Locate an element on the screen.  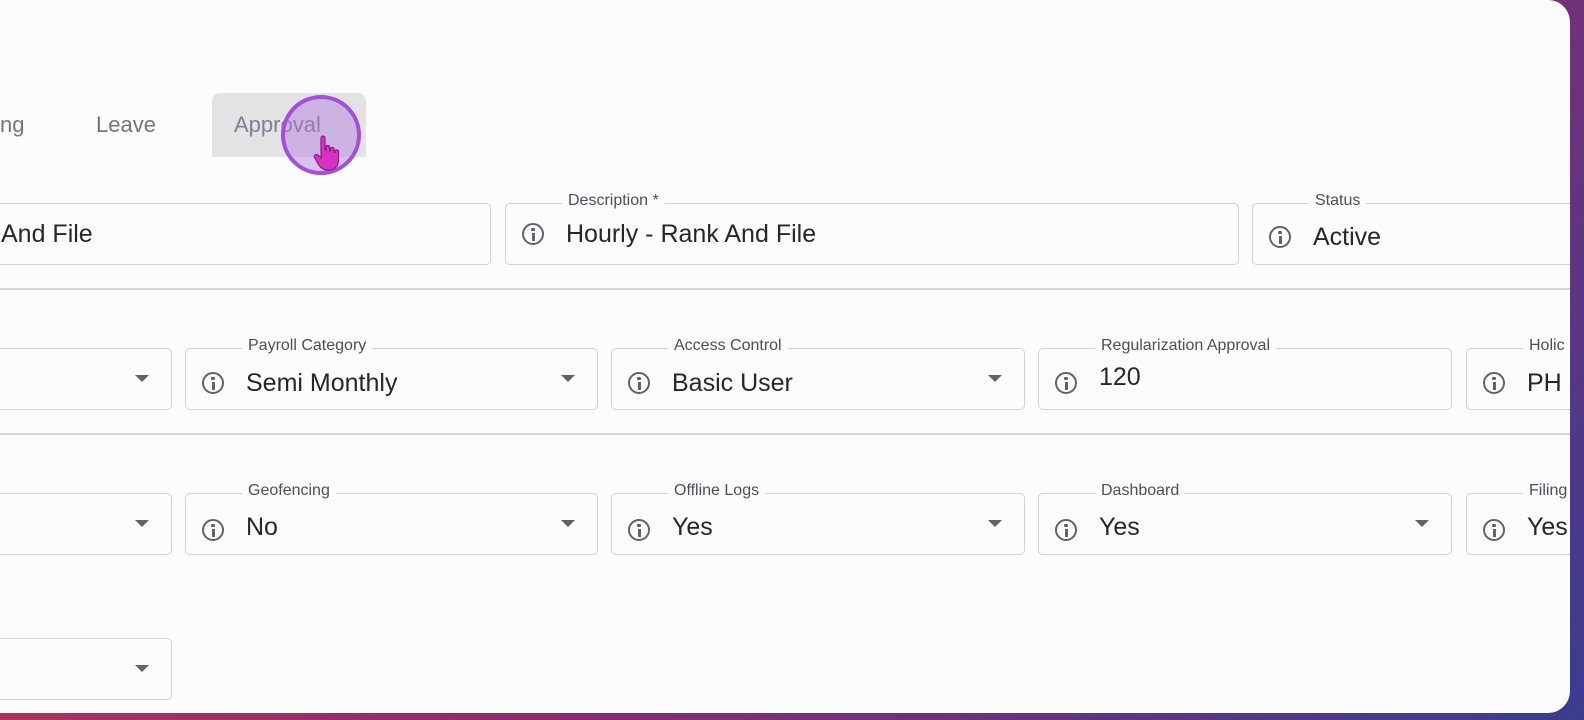
filing-select: Filing Yes is located at coordinates (1518, 518).